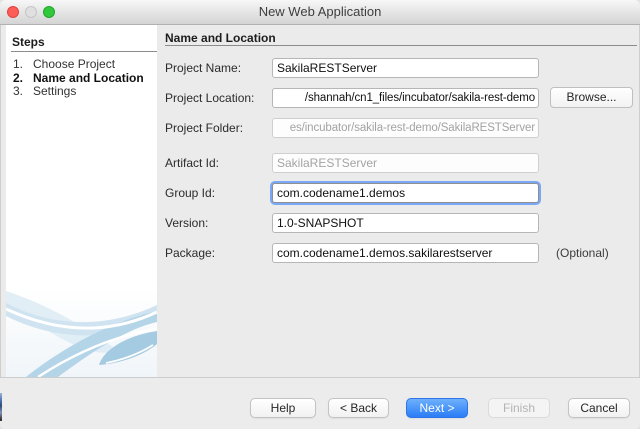 This screenshot has height=429, width=640. Describe the element at coordinates (84, 91) in the screenshot. I see `step-settings: 3. Settings` at that location.